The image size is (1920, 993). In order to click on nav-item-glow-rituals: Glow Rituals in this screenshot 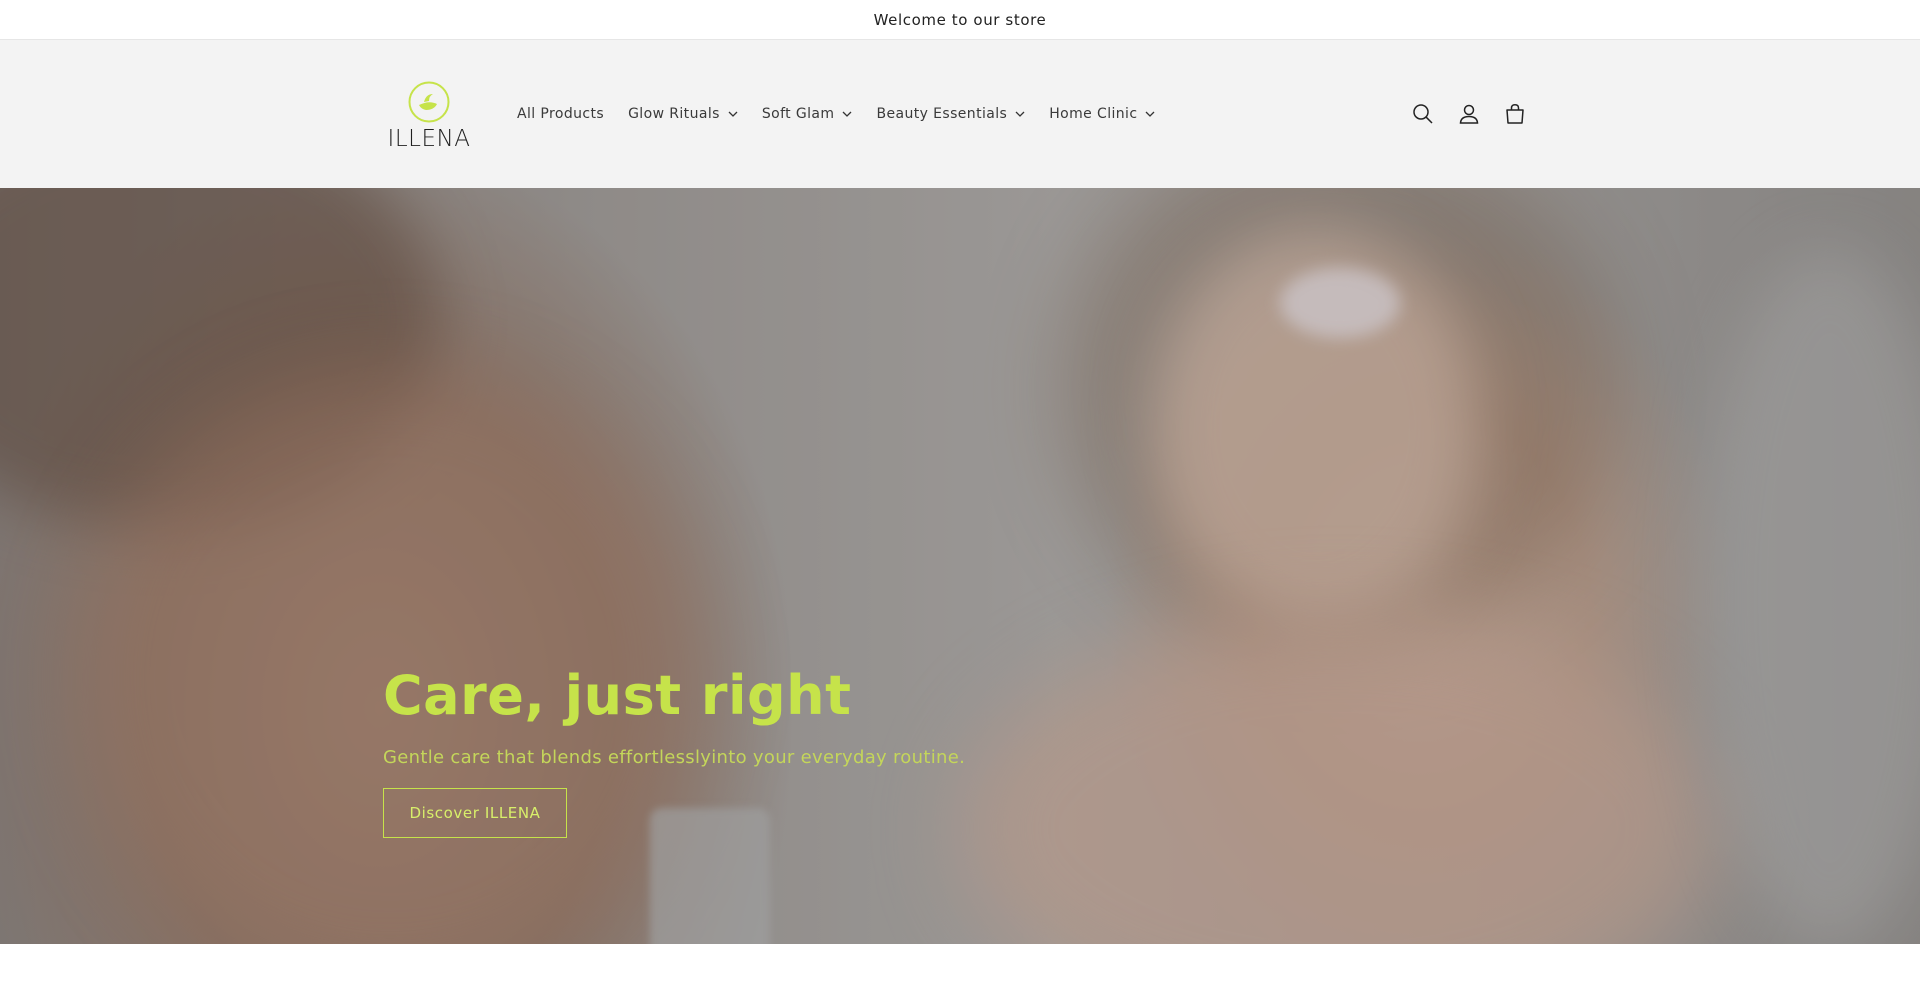, I will do `click(683, 114)`.